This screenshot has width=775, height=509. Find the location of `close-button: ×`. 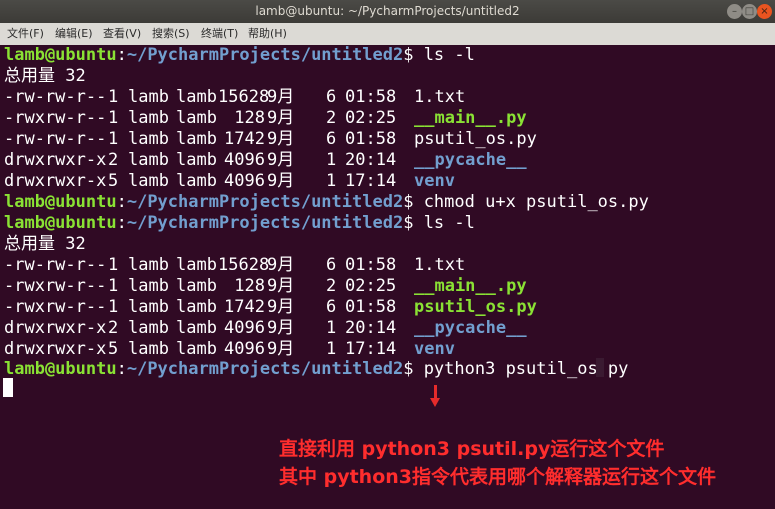

close-button: × is located at coordinates (764, 11).